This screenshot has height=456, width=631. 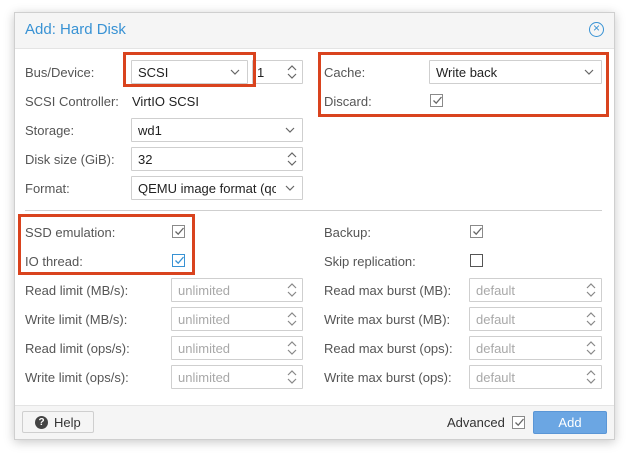 What do you see at coordinates (70, 232) in the screenshot?
I see `ssd-emulation-label: SSD emulation:` at bounding box center [70, 232].